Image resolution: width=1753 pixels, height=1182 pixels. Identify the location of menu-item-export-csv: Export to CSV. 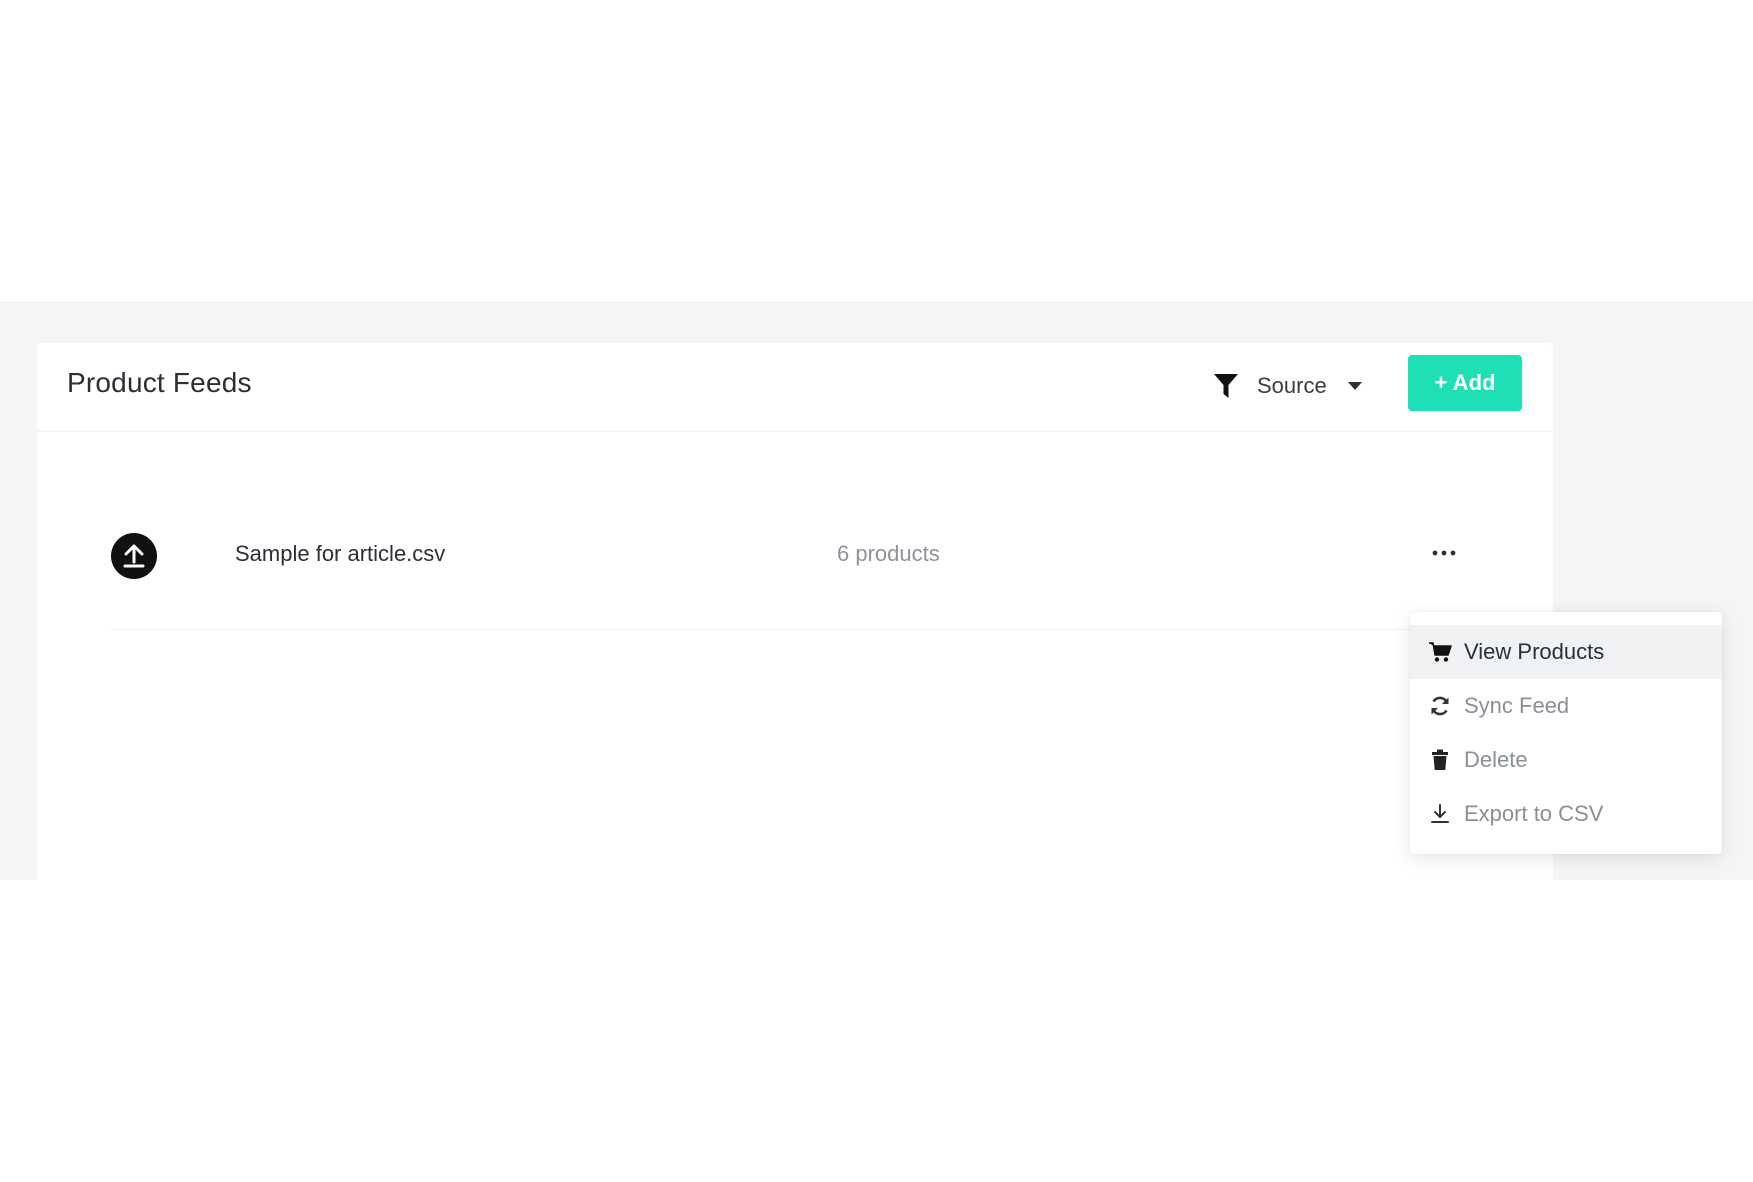
(1566, 814).